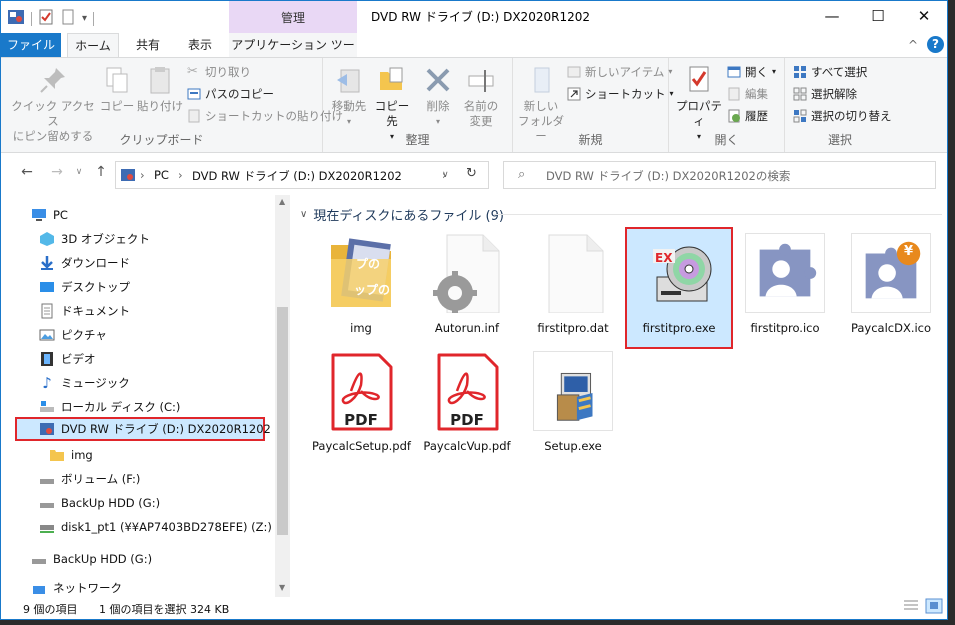 The height and width of the screenshot is (625, 955). I want to click on breadcrumb-drive: DVD RW ドライブ (D:) DX2020R1202, so click(297, 176).